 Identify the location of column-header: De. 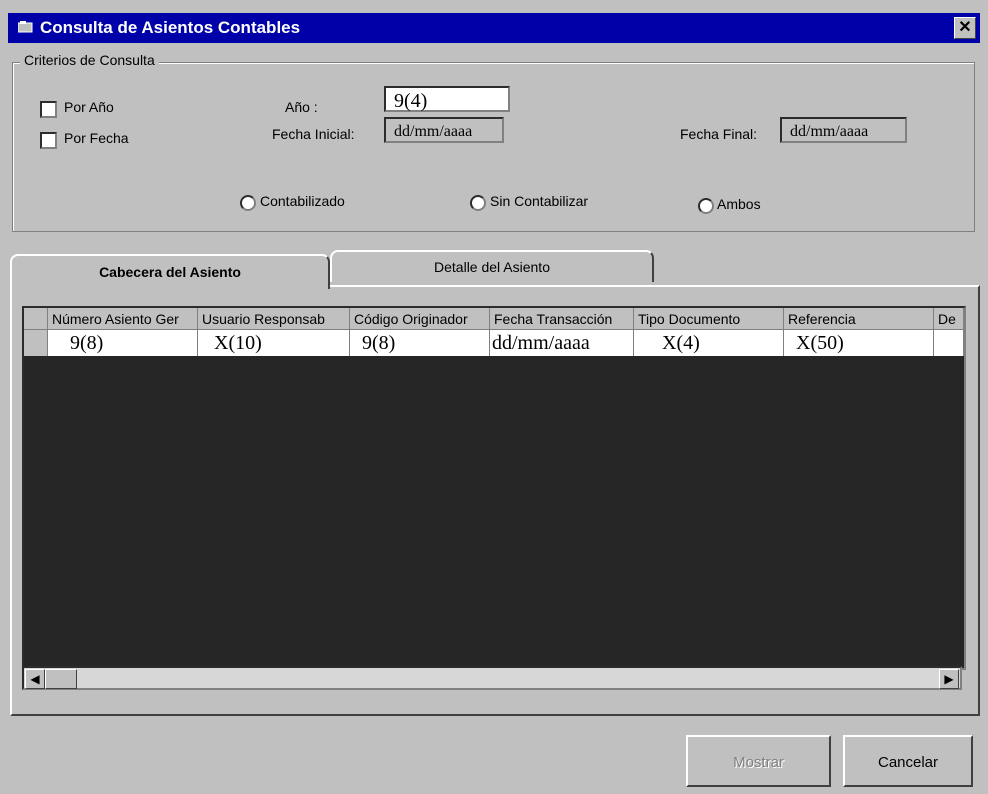
(949, 319).